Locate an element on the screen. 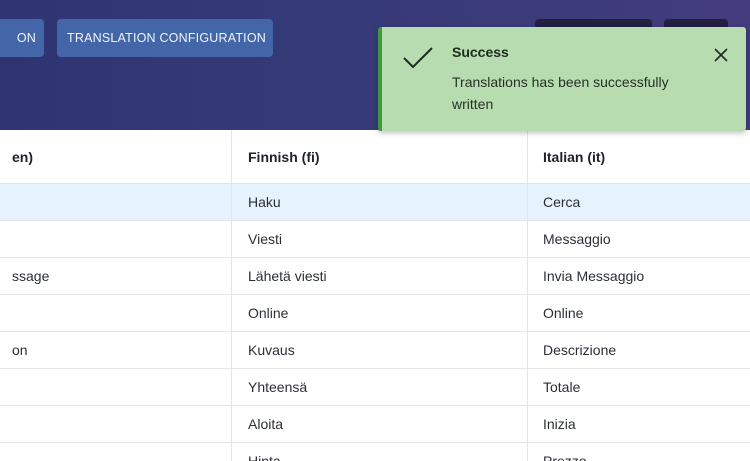  column-header-italian: Italian (it) is located at coordinates (639, 156).